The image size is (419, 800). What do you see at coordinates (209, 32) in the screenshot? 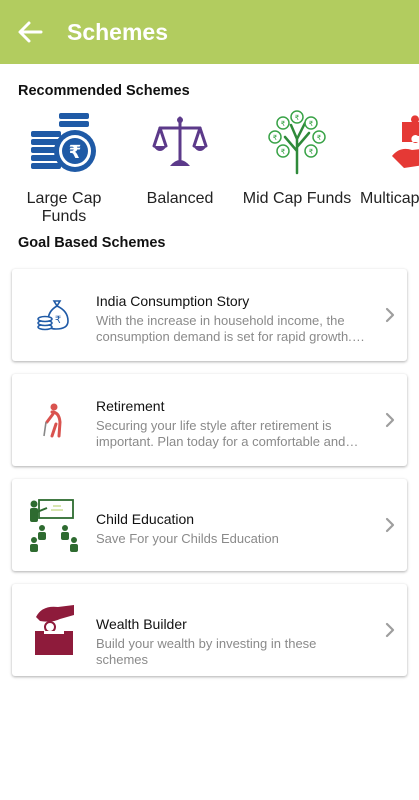
I see `app-bar: Schemes` at bounding box center [209, 32].